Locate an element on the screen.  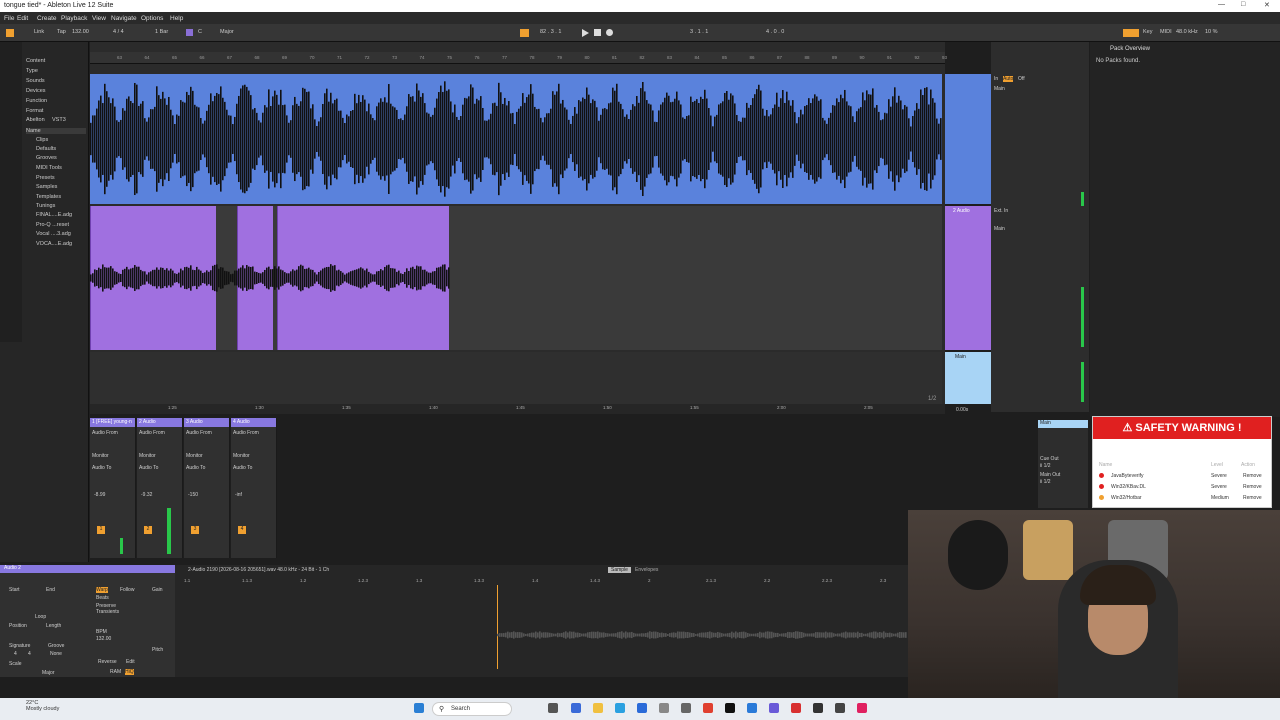
main-out-select: ii 1/2 is located at coordinates (1045, 482).